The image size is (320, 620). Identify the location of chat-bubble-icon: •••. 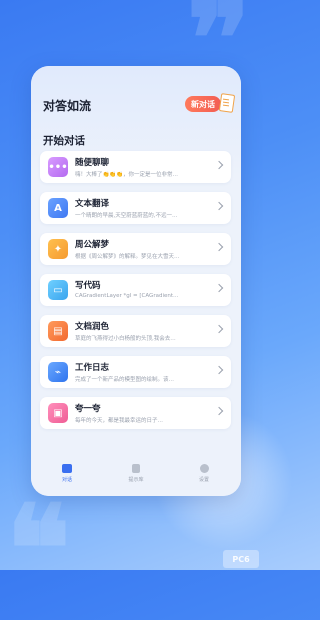
(58, 167).